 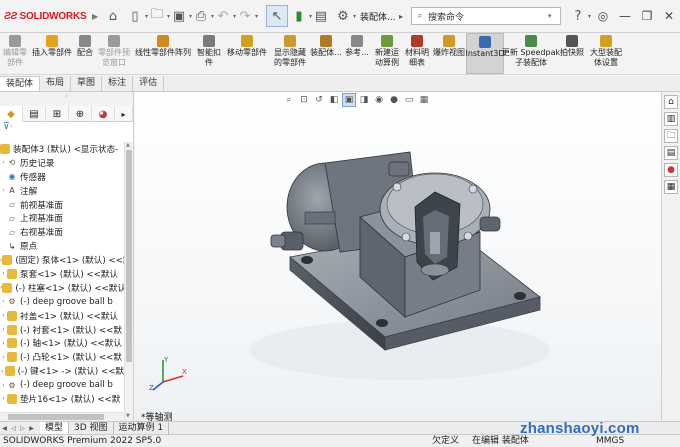 What do you see at coordinates (290, 53) in the screenshot?
I see `cmd-show-hidden-button: 显示隐藏 的零部件` at bounding box center [290, 53].